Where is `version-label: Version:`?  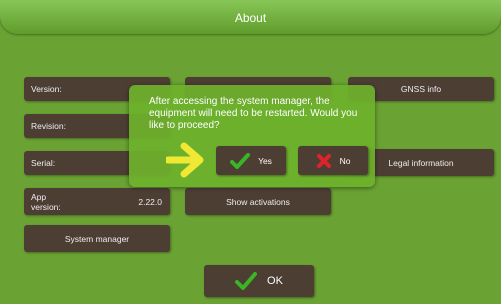
version-label: Version: is located at coordinates (46, 89).